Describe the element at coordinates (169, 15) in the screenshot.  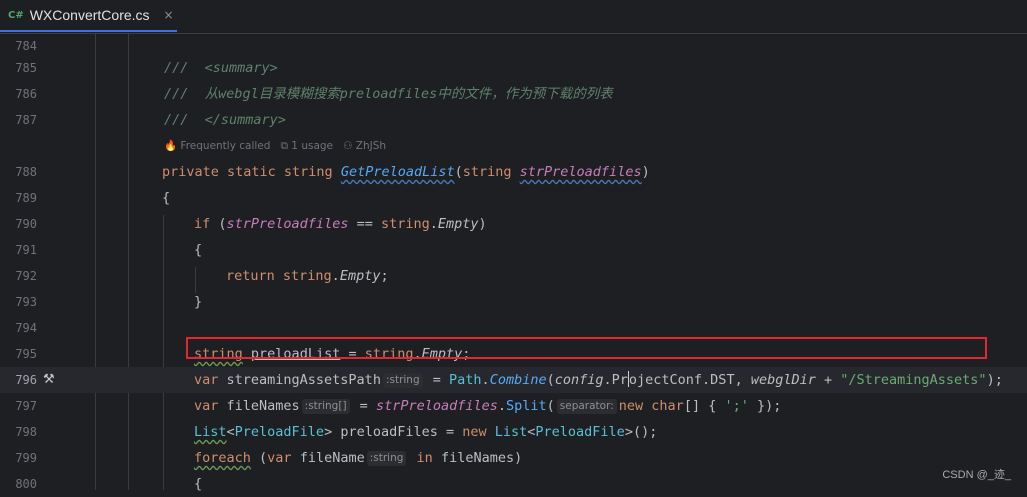
I see `close-icon: ×` at that location.